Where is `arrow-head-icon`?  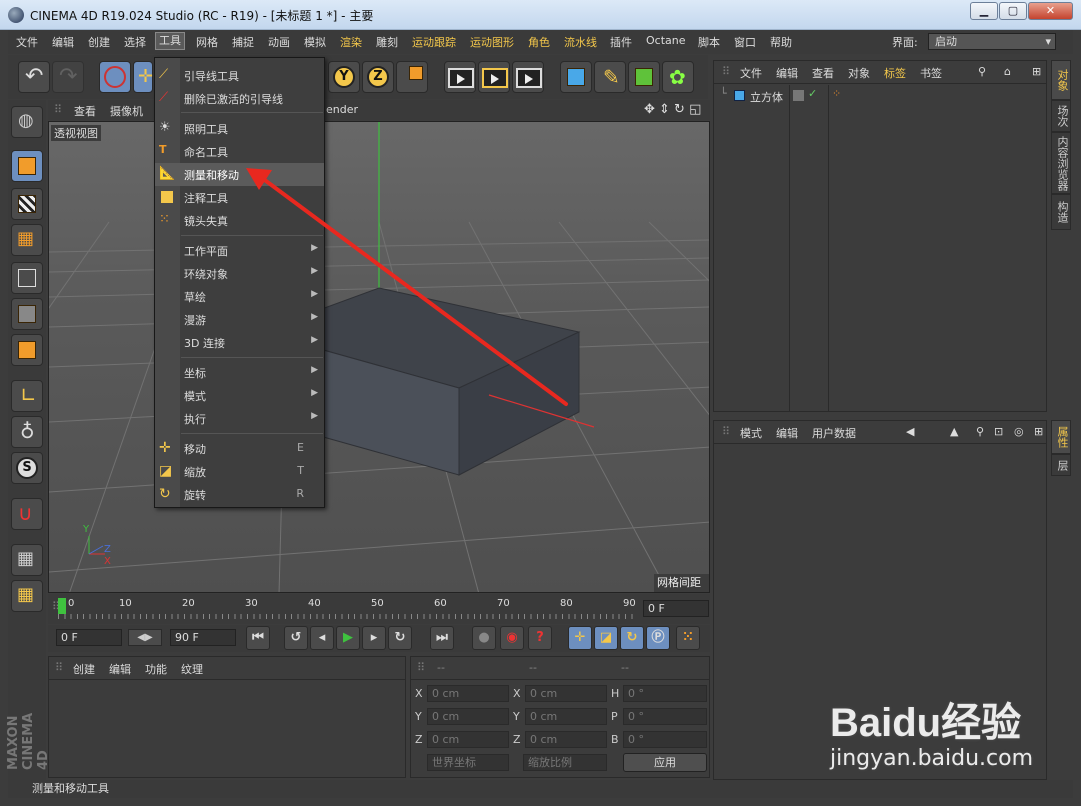 arrow-head-icon is located at coordinates (259, 179).